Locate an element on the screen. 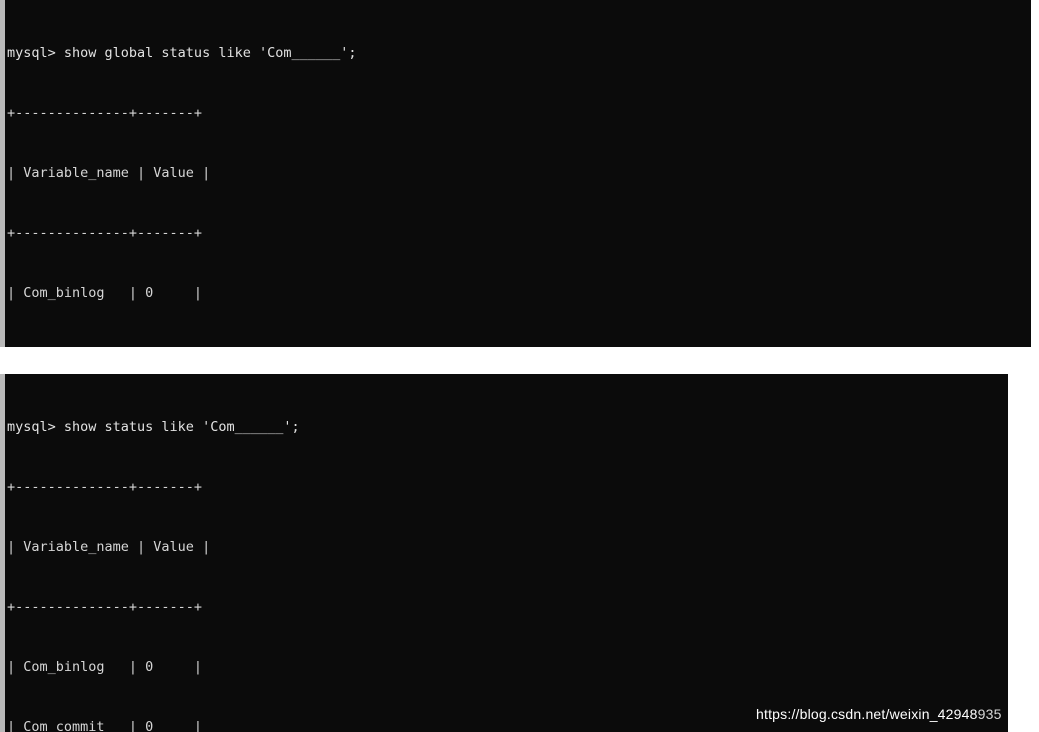 This screenshot has width=1039, height=732. table-row: | Com_commit | 0 | is located at coordinates (519, 345).